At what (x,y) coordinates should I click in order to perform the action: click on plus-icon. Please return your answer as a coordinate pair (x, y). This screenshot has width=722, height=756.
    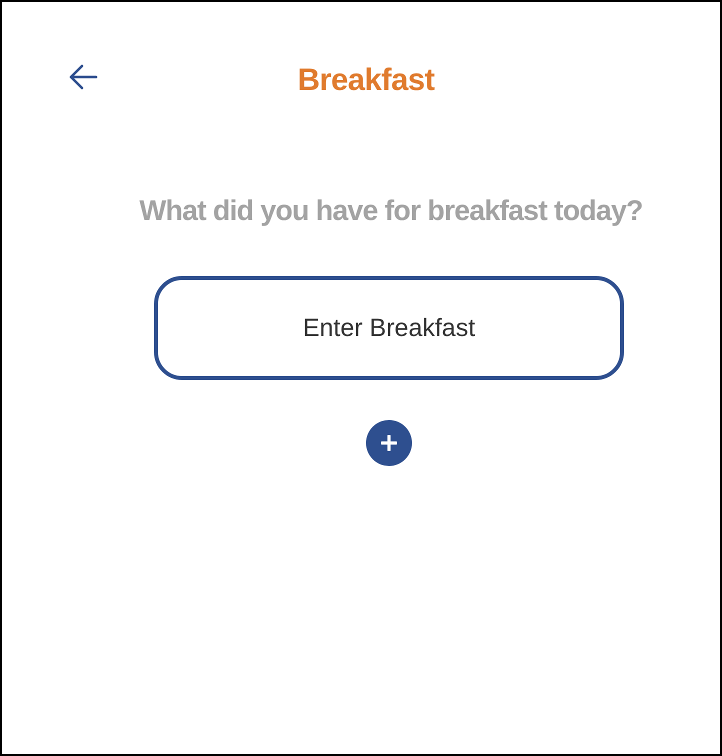
    Looking at the image, I should click on (389, 443).